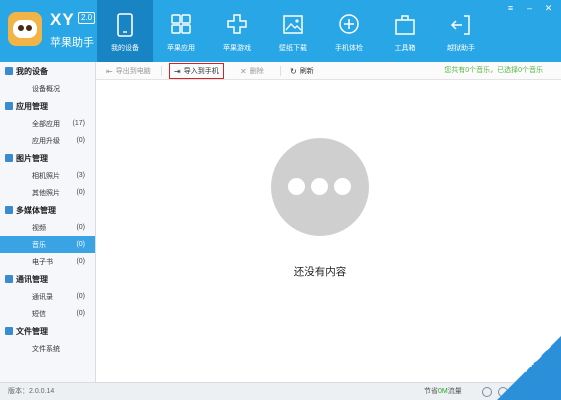 The width and height of the screenshot is (561, 400). I want to click on import-to-phone-button: ⇥ 导入到手机, so click(196, 71).